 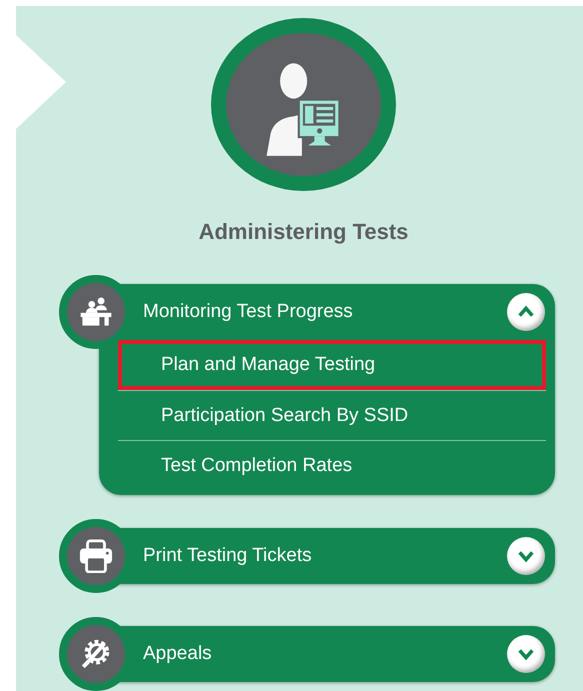 What do you see at coordinates (332, 465) in the screenshot?
I see `menu-link: Test Completion Rates` at bounding box center [332, 465].